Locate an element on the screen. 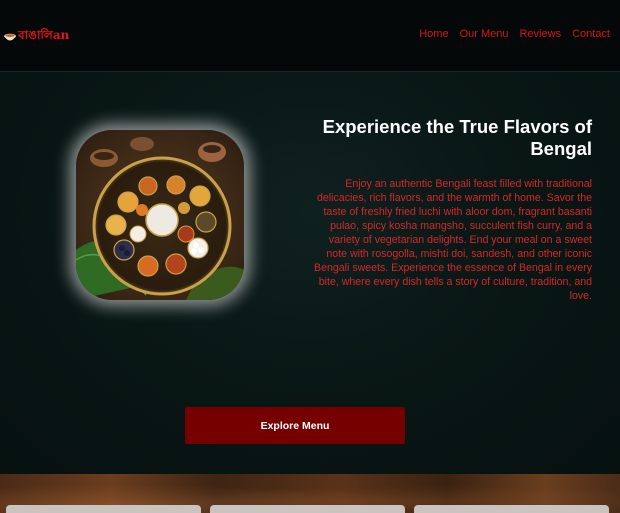 This screenshot has width=620, height=513. nav-home: Home is located at coordinates (433, 34).